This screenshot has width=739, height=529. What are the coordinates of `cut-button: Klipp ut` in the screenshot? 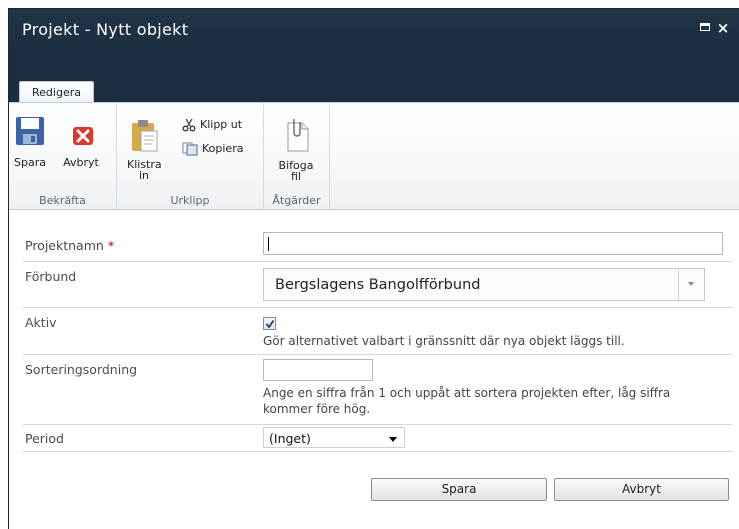 It's located at (212, 126).